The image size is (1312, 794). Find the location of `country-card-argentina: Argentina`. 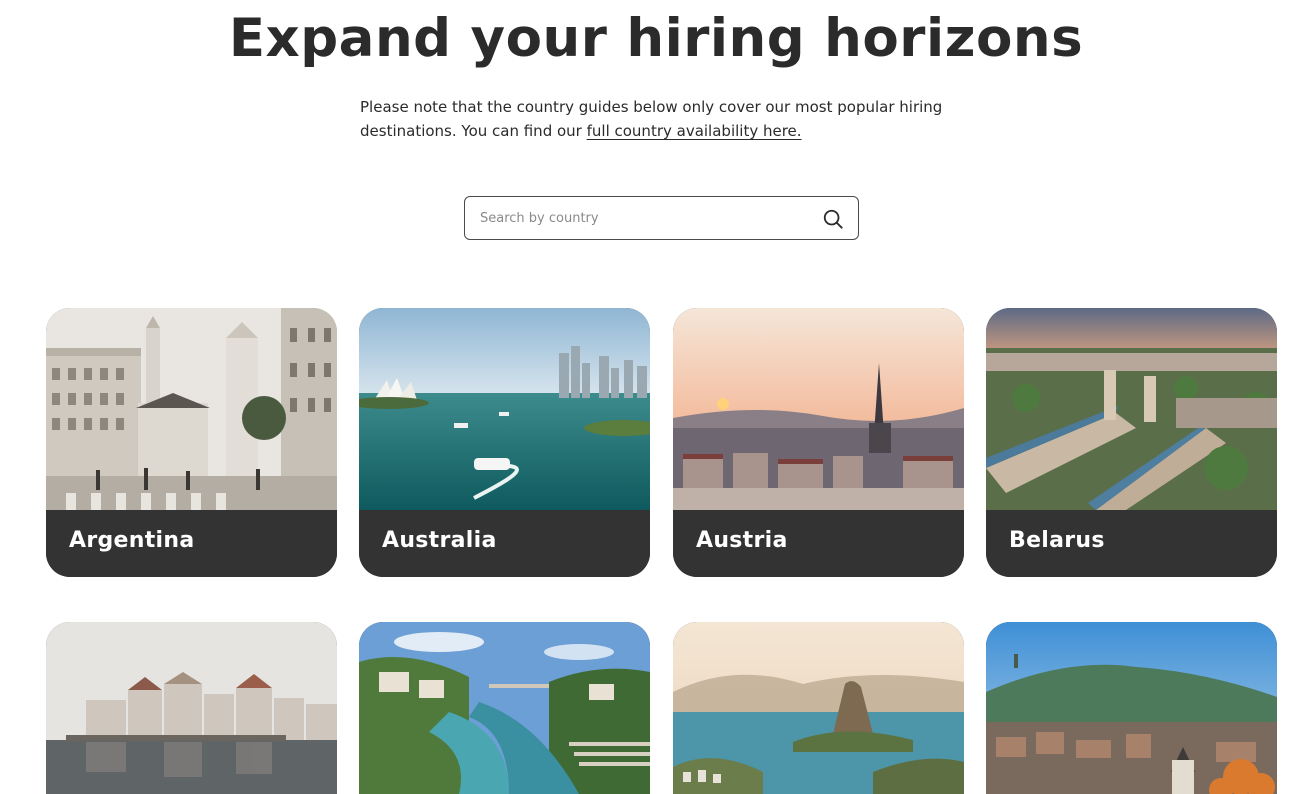

country-card-argentina: Argentina is located at coordinates (191, 442).